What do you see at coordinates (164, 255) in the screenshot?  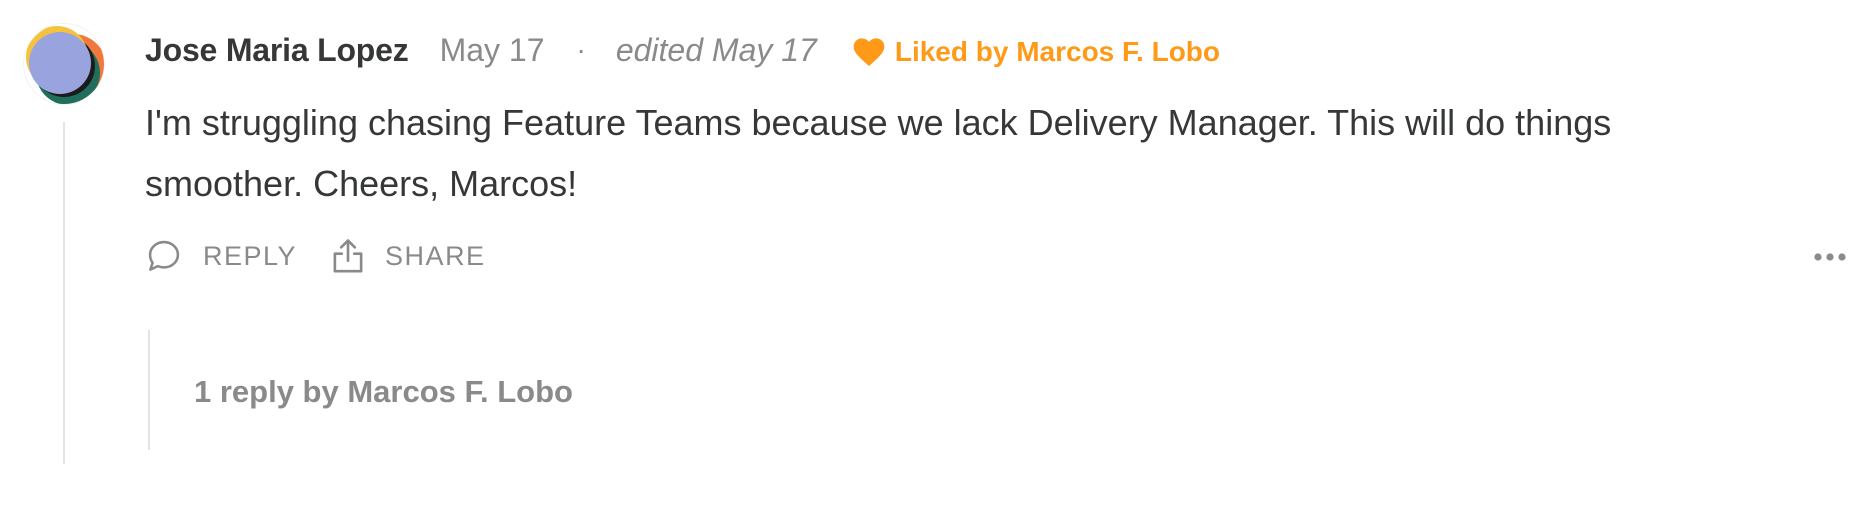 I see `comment-bubble-icon` at bounding box center [164, 255].